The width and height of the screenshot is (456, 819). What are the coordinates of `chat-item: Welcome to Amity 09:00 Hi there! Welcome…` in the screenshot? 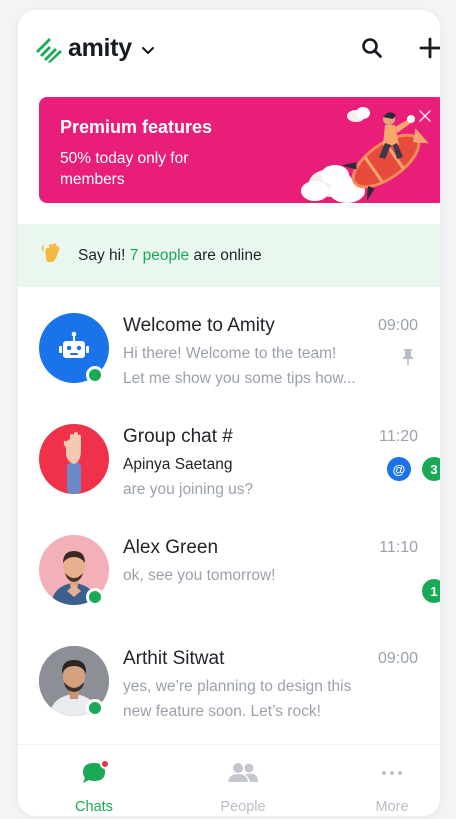 It's located at (229, 367).